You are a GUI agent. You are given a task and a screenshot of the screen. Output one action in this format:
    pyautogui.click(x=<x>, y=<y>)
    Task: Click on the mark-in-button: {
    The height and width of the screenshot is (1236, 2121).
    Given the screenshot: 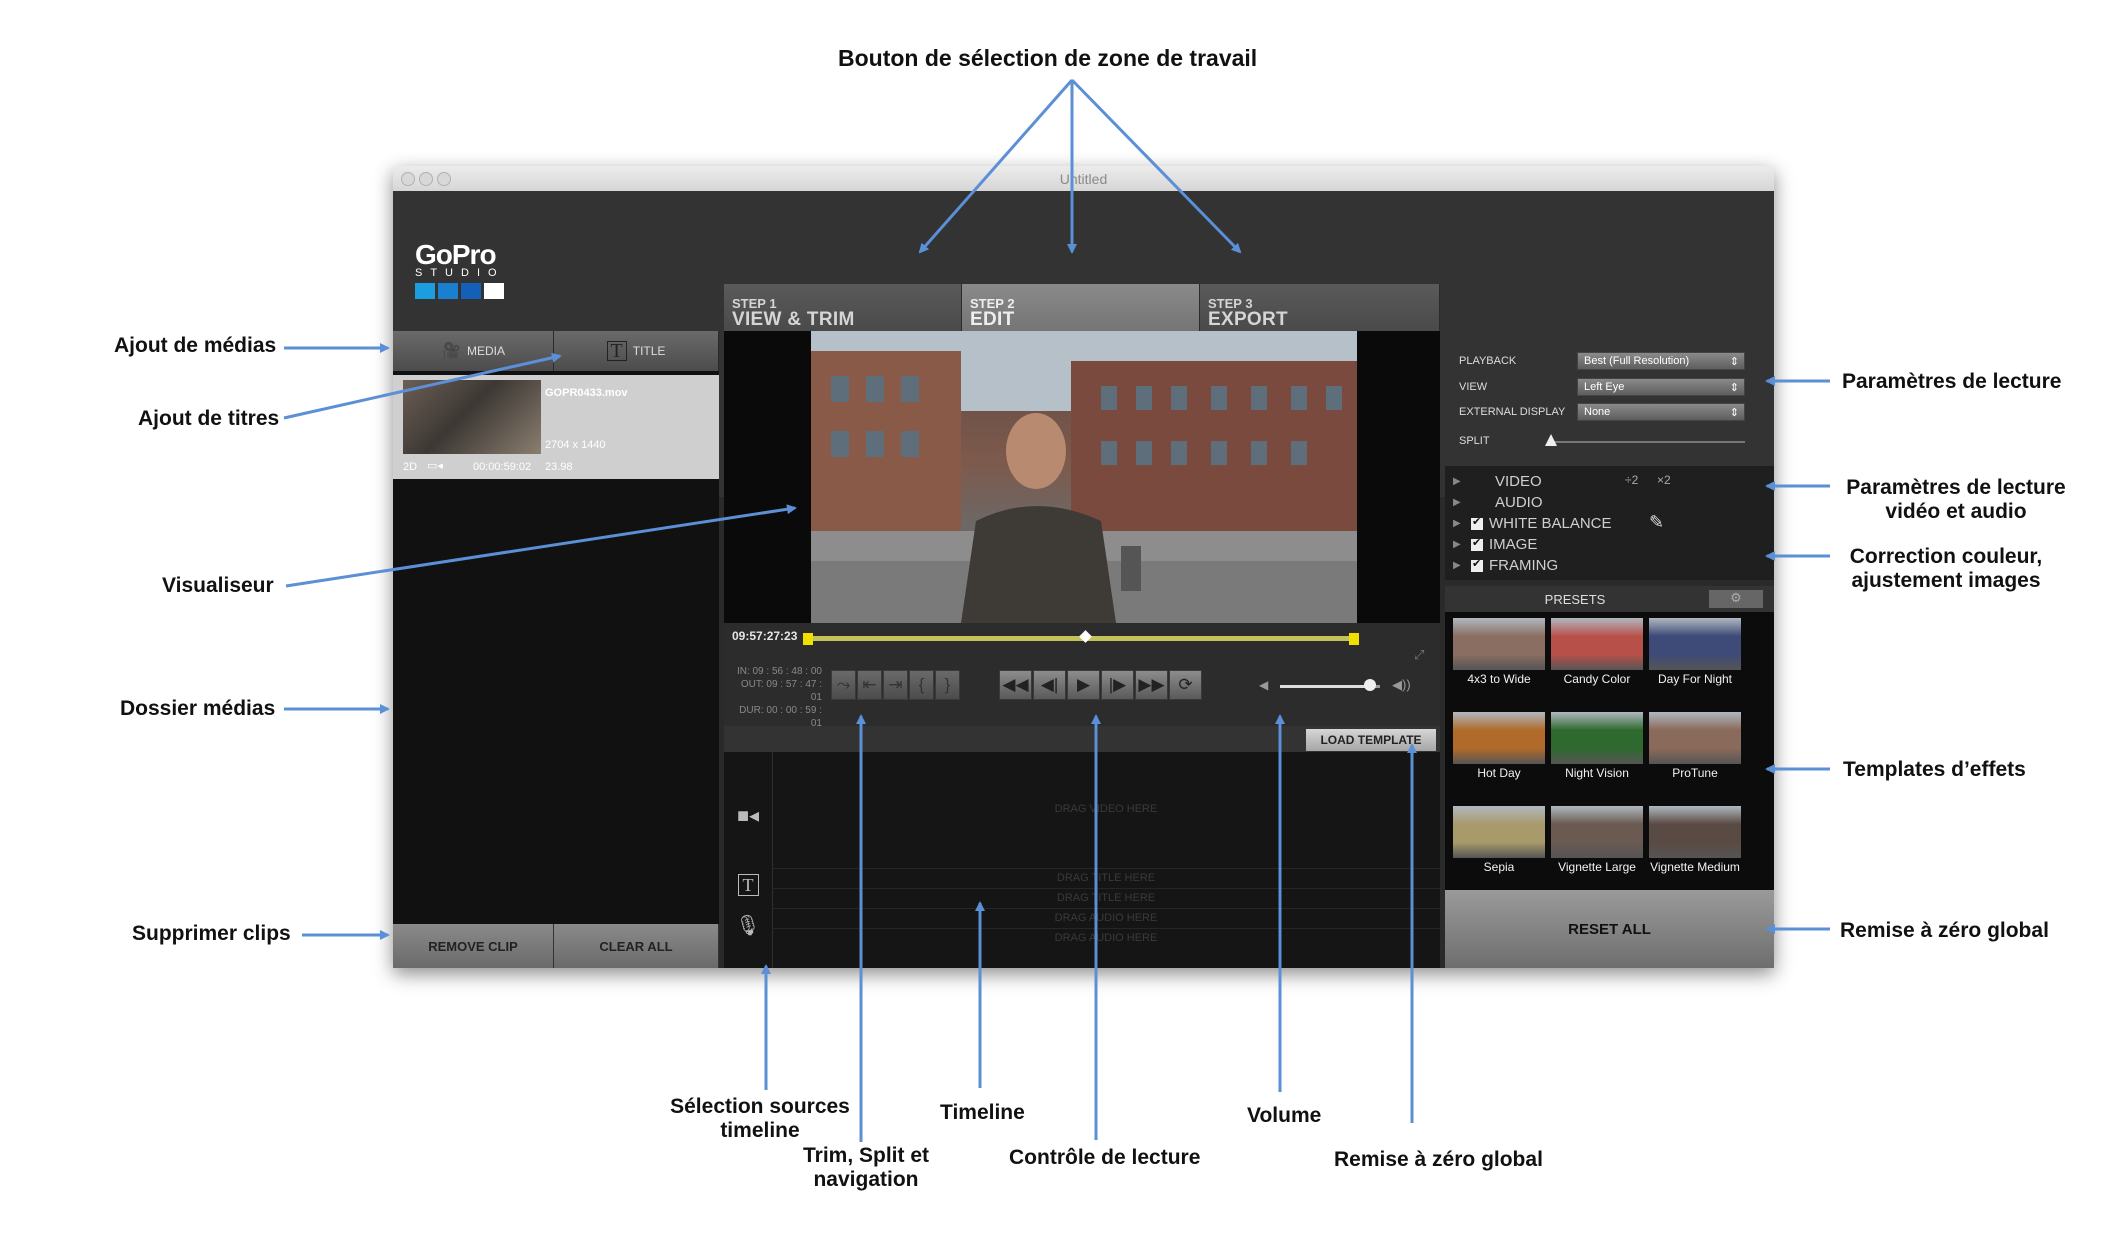 What is the action you would take?
    pyautogui.click(x=921, y=685)
    